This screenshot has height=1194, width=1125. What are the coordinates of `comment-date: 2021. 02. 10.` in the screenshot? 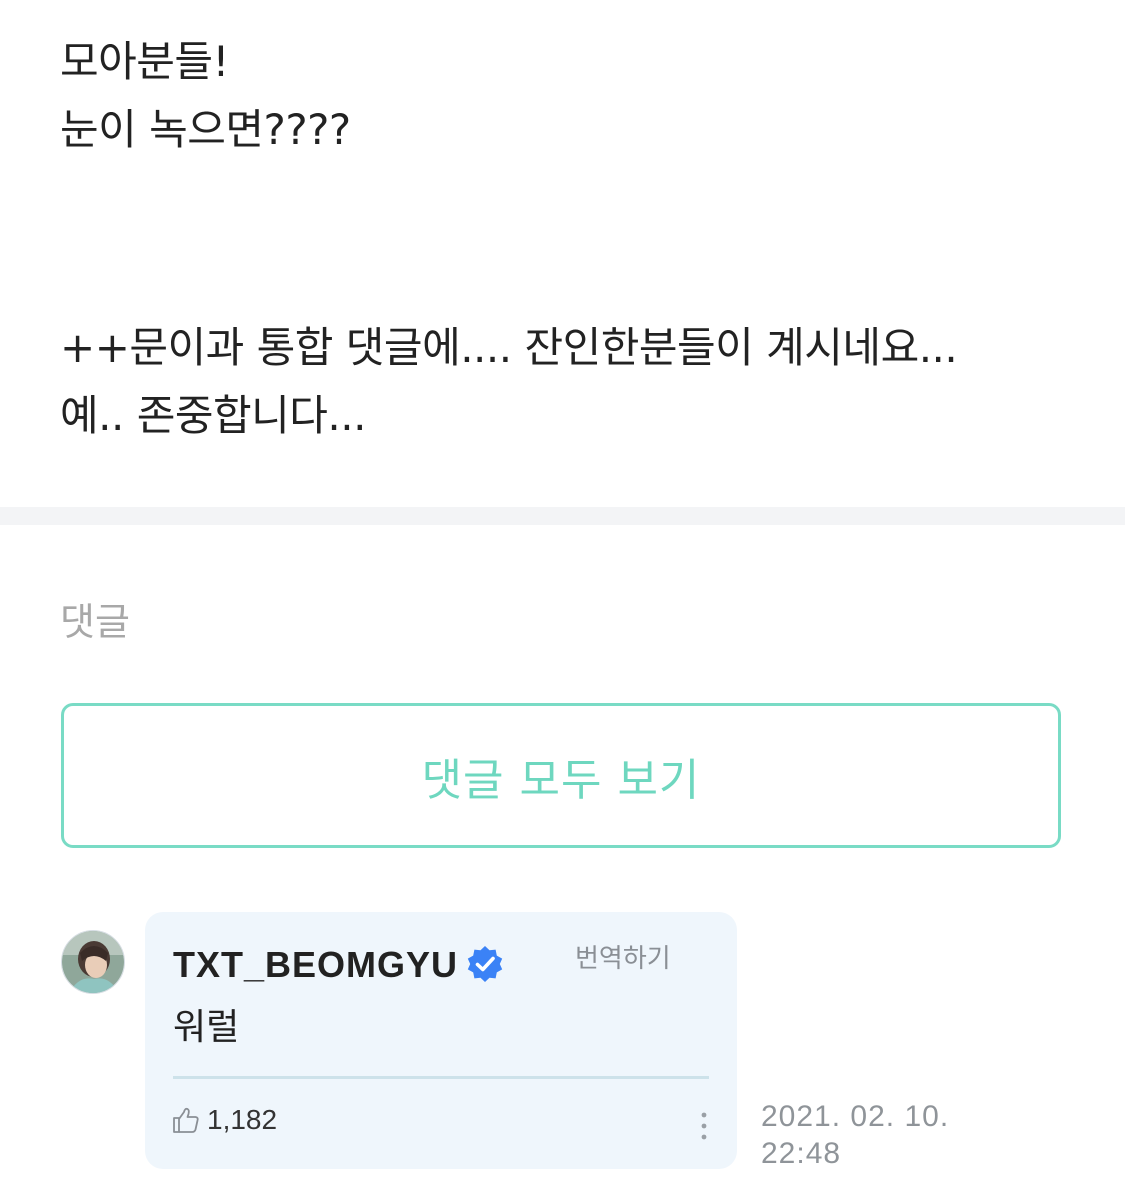 It's located at (855, 1116).